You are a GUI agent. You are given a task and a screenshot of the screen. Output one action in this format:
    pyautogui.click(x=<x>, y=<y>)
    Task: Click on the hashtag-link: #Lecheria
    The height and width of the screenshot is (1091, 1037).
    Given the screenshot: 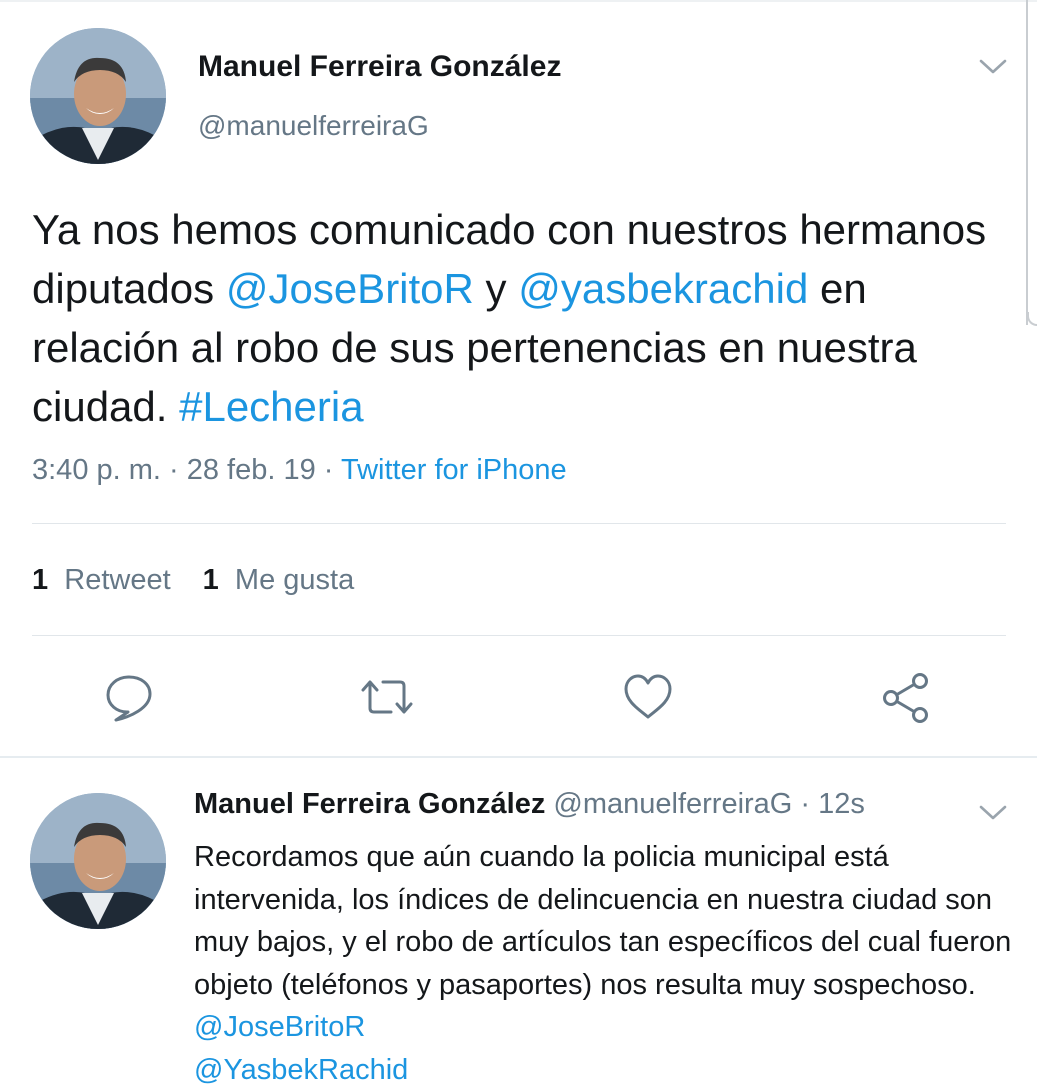 What is the action you would take?
    pyautogui.click(x=271, y=406)
    